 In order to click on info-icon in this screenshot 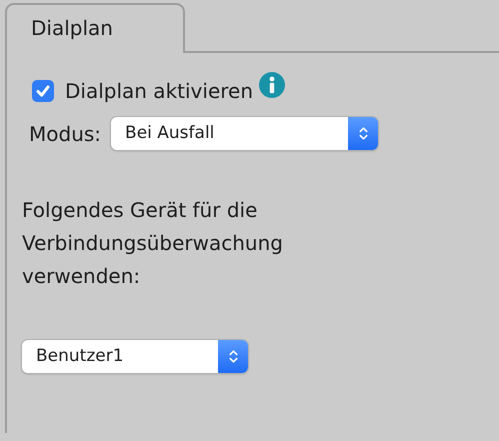, I will do `click(272, 85)`.